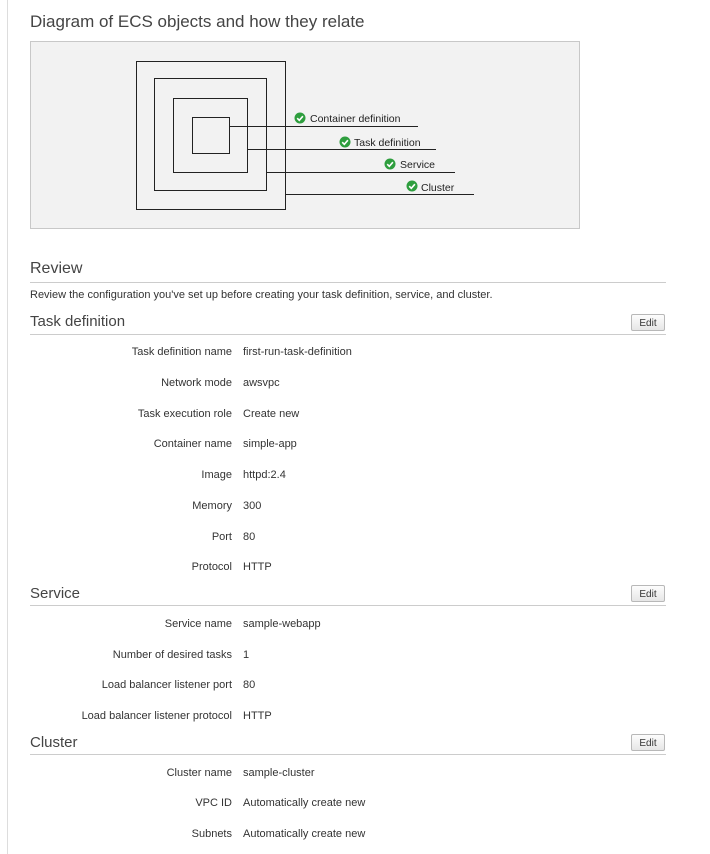 The width and height of the screenshot is (710, 854). Describe the element at coordinates (56, 268) in the screenshot. I see `review-title: Review` at that location.